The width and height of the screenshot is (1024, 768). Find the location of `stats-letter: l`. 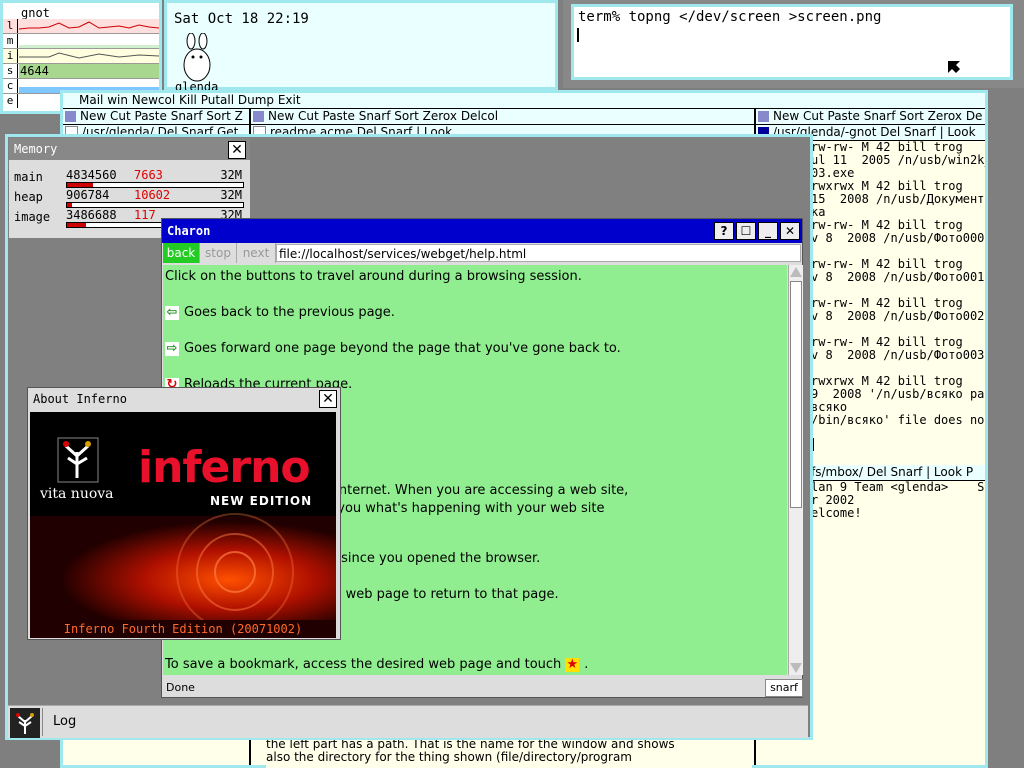

stats-letter: l is located at coordinates (10, 26).